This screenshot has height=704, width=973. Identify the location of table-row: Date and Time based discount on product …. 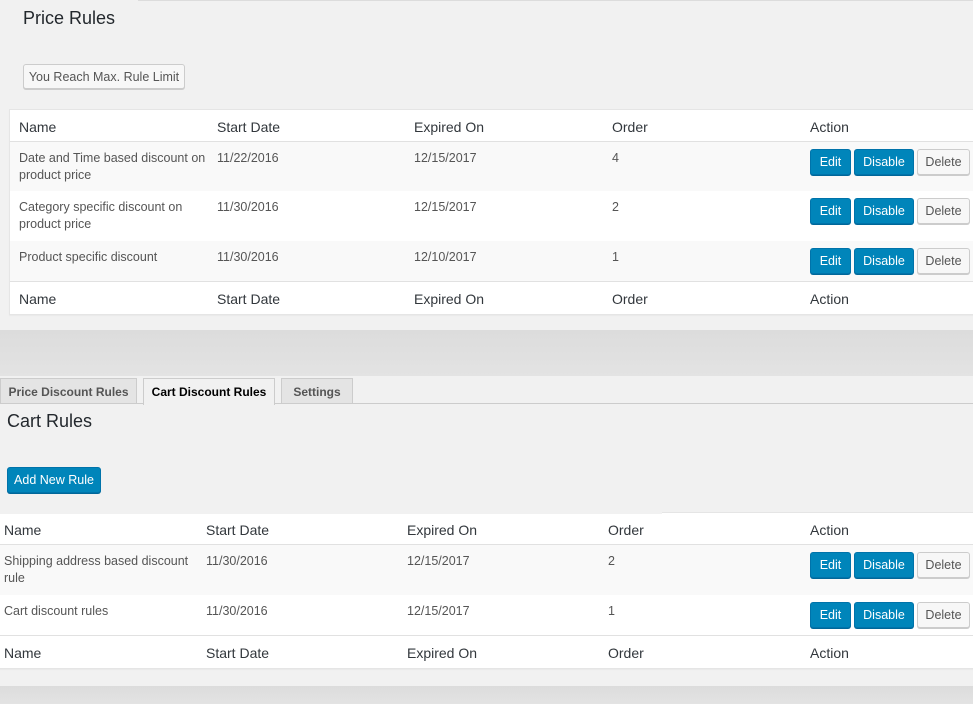
(491, 166).